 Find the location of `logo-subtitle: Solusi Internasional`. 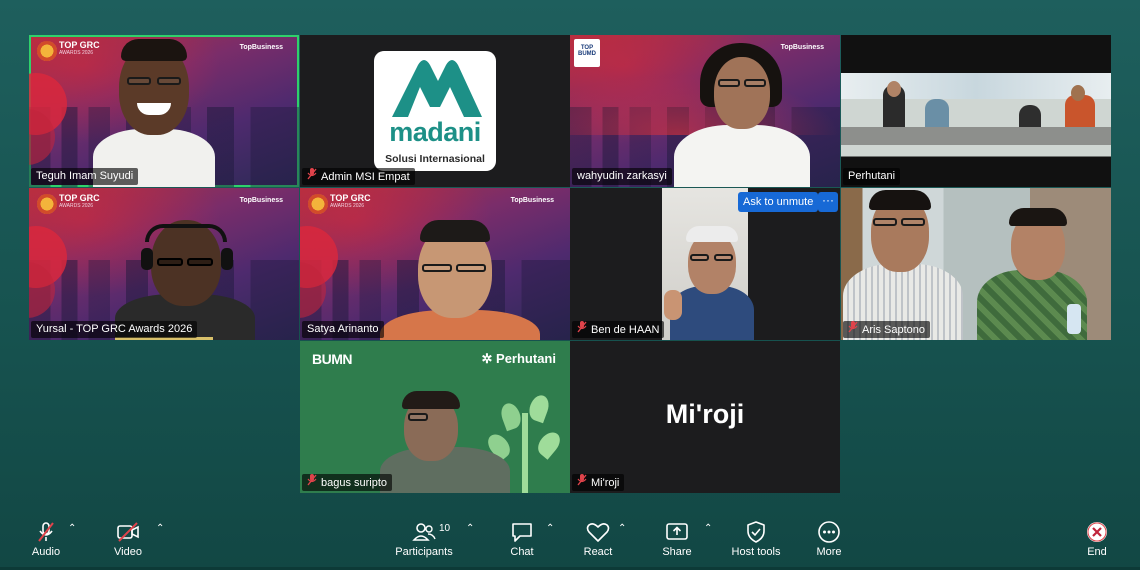

logo-subtitle: Solusi Internasional is located at coordinates (435, 159).